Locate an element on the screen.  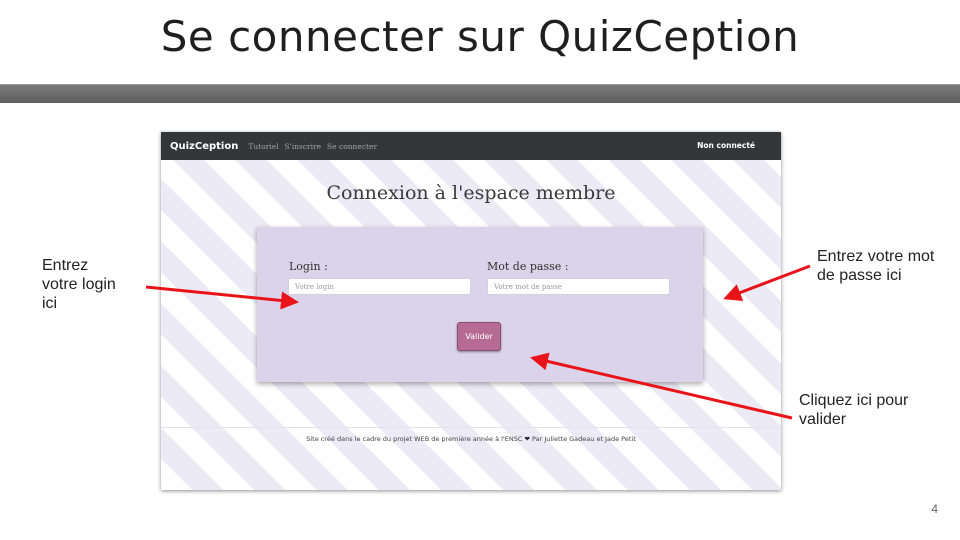
arrow-to-login-input is located at coordinates (222, 297).